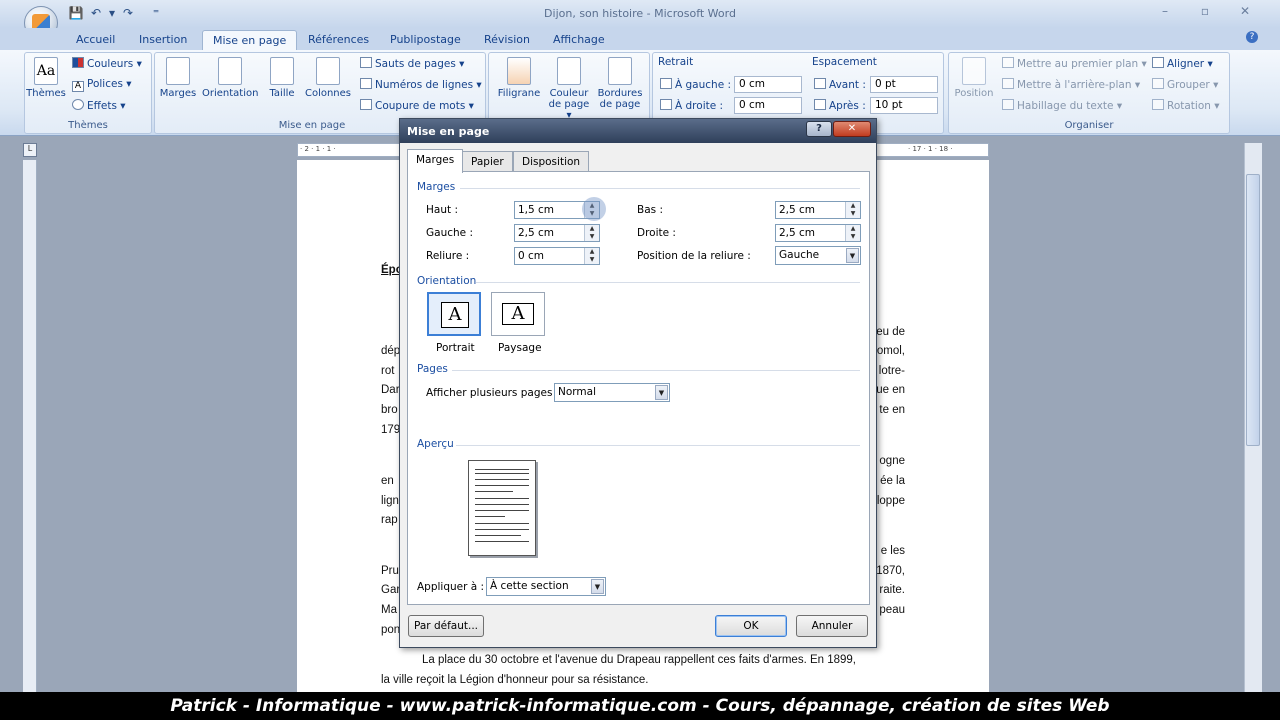 This screenshot has width=1280, height=720. What do you see at coordinates (1165, 13) in the screenshot?
I see `minimize-button: –` at bounding box center [1165, 13].